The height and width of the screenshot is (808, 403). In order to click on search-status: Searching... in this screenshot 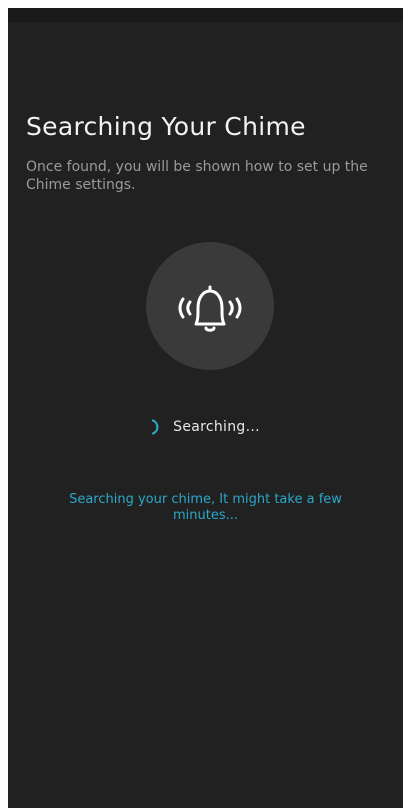, I will do `click(205, 427)`.